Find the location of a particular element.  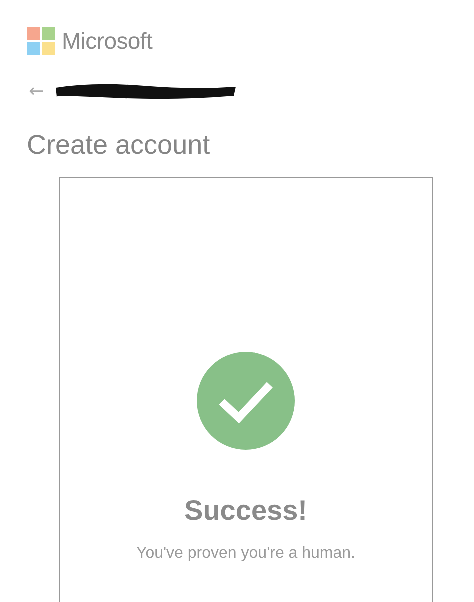

brand-name: Microsoft is located at coordinates (107, 41).